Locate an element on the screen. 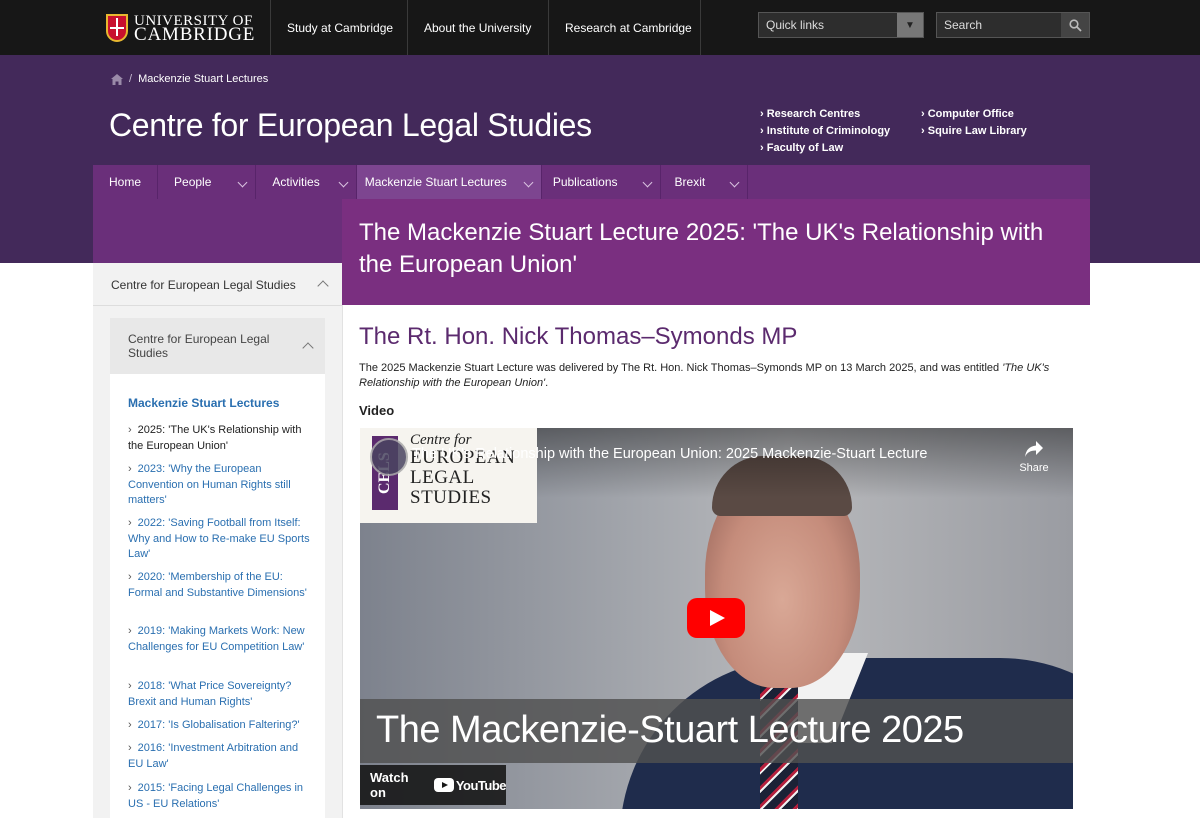  nav-publications-label: Publications is located at coordinates (585, 182).